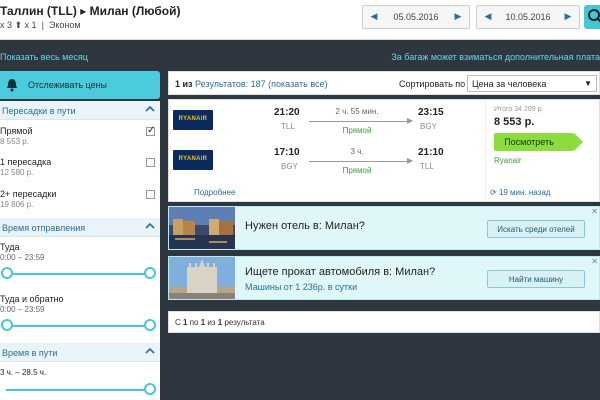 The width and height of the screenshot is (600, 400). Describe the element at coordinates (22, 257) in the screenshot. I see `outbound-time-range: 0:00 – 23:59` at that location.